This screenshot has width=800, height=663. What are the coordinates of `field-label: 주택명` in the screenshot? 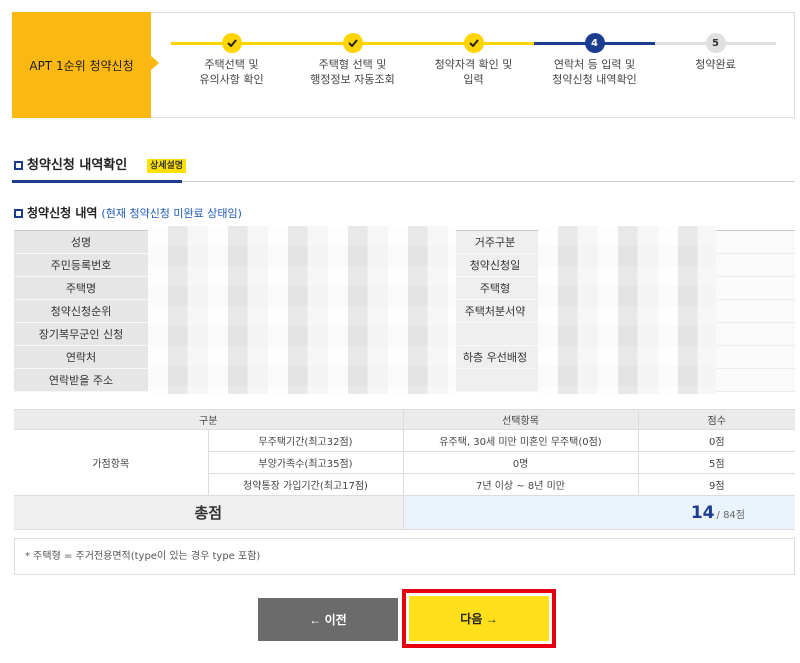 It's located at (81, 288).